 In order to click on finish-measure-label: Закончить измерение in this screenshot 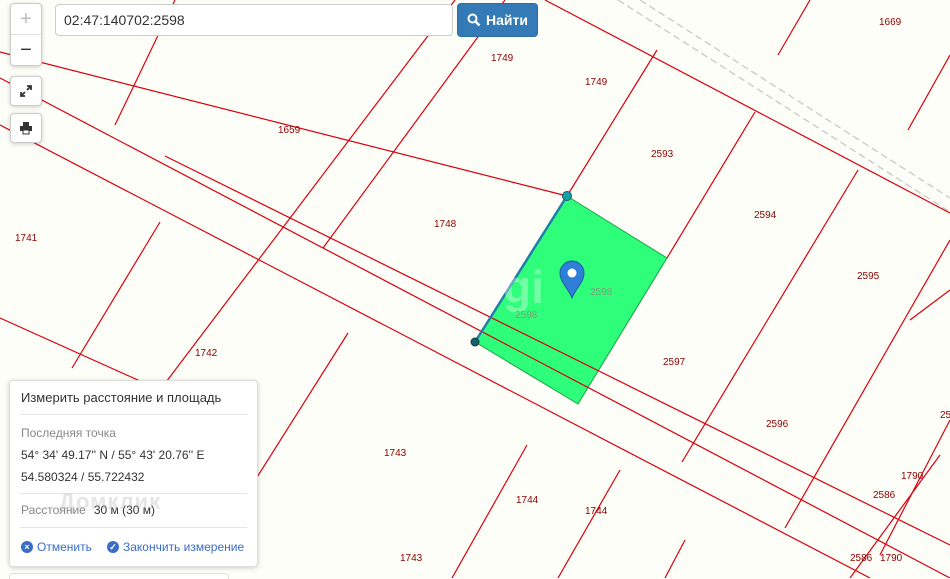, I will do `click(184, 547)`.